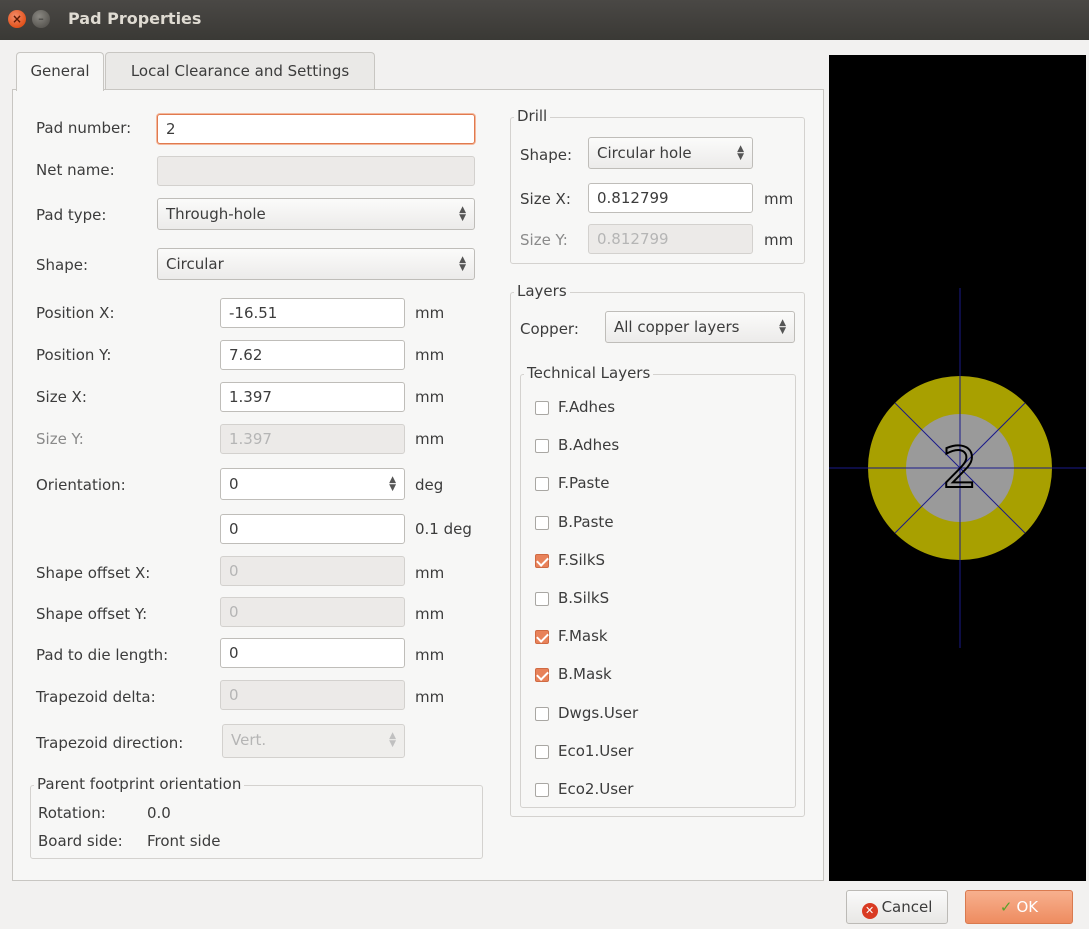  What do you see at coordinates (430, 573) in the screenshot?
I see `shape-offset-x-unit: mm` at bounding box center [430, 573].